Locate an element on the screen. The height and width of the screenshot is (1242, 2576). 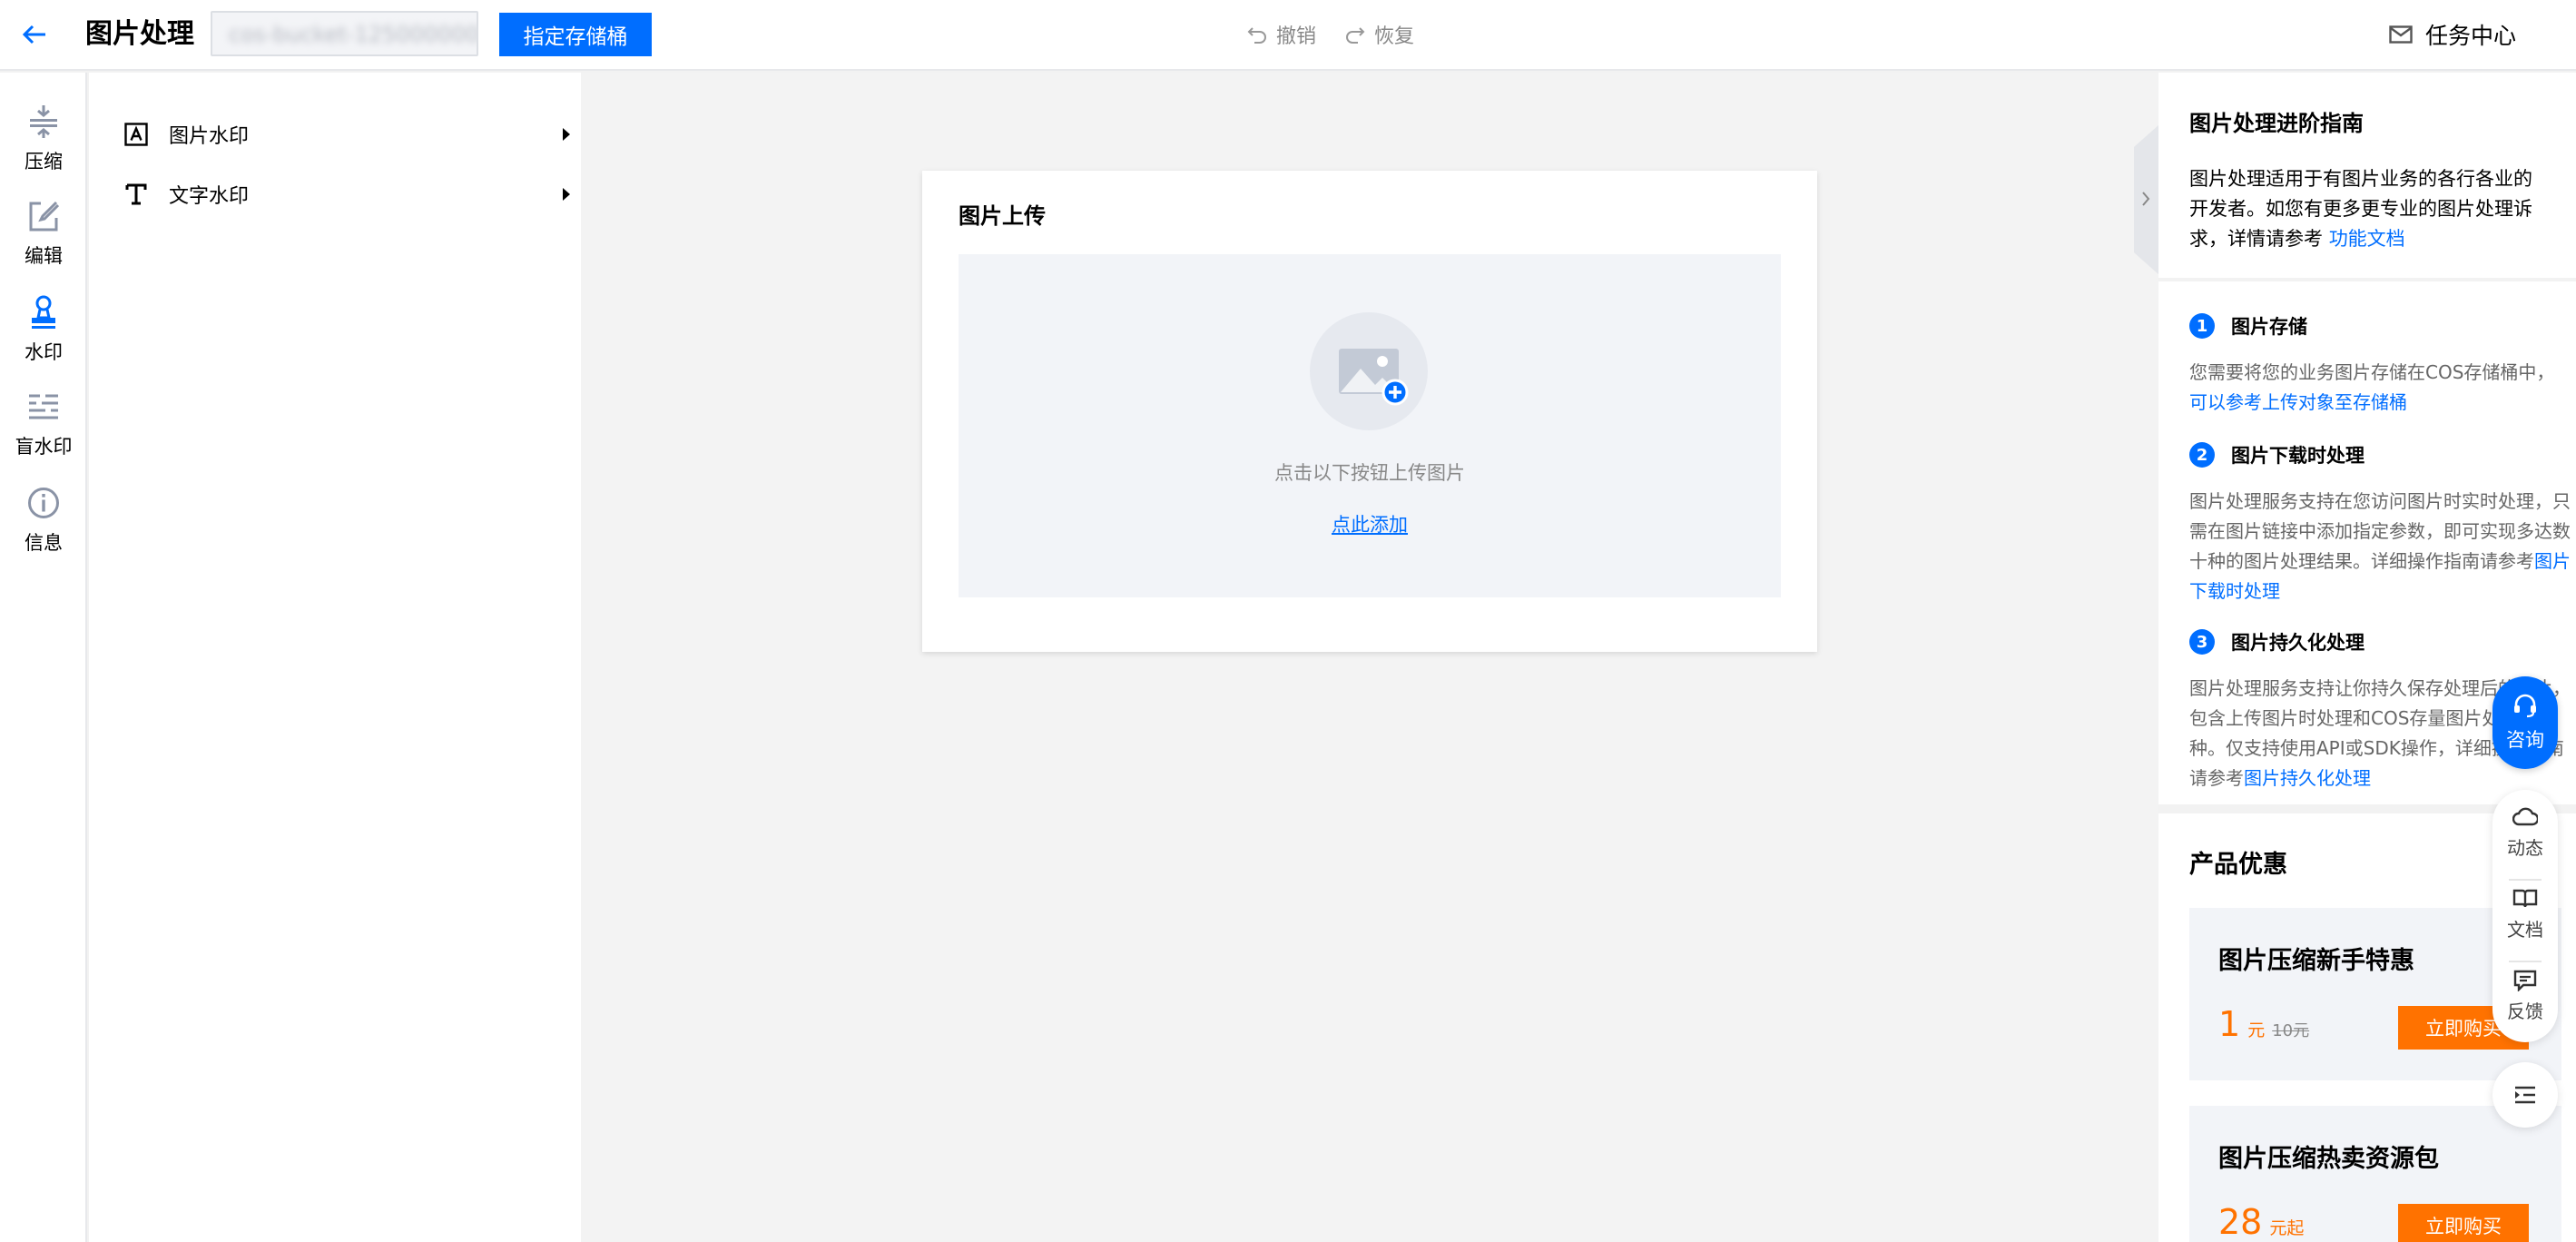
rail-item-compress: 压缩 is located at coordinates (43, 144).